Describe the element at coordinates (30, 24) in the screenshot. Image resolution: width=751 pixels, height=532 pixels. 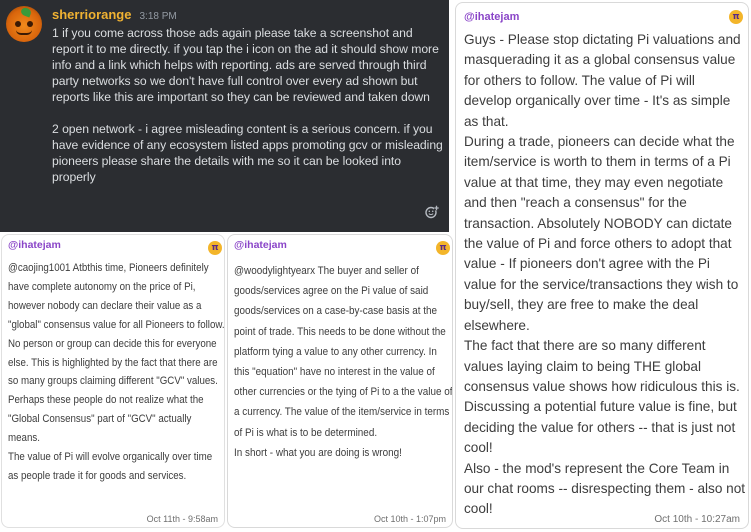
I see `avatar-eye-right` at that location.